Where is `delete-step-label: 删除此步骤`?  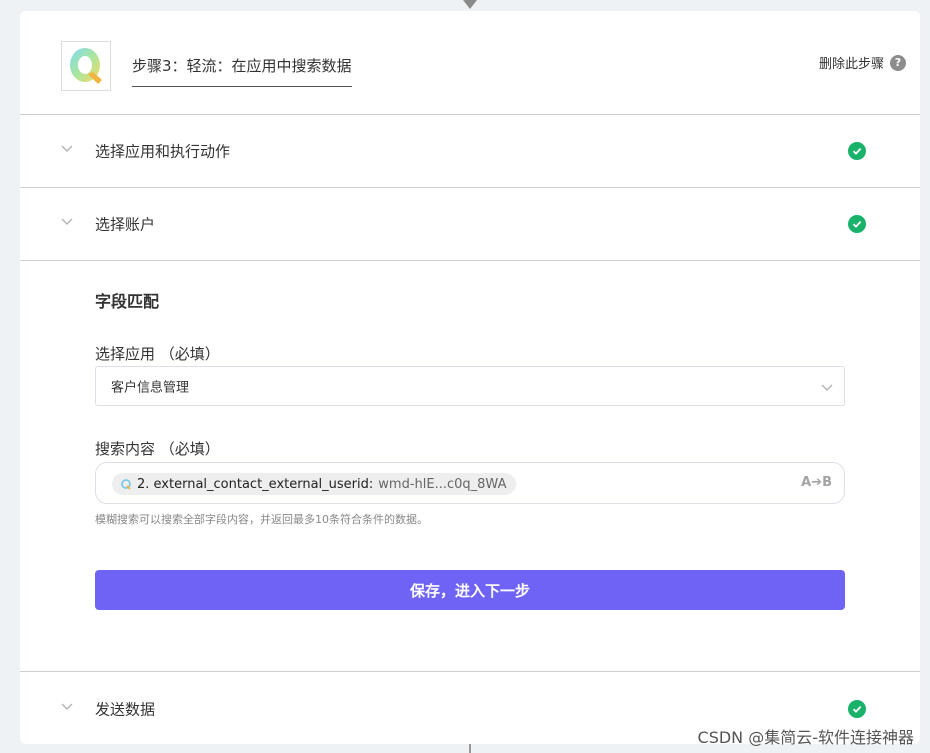 delete-step-label: 删除此步骤 is located at coordinates (851, 64).